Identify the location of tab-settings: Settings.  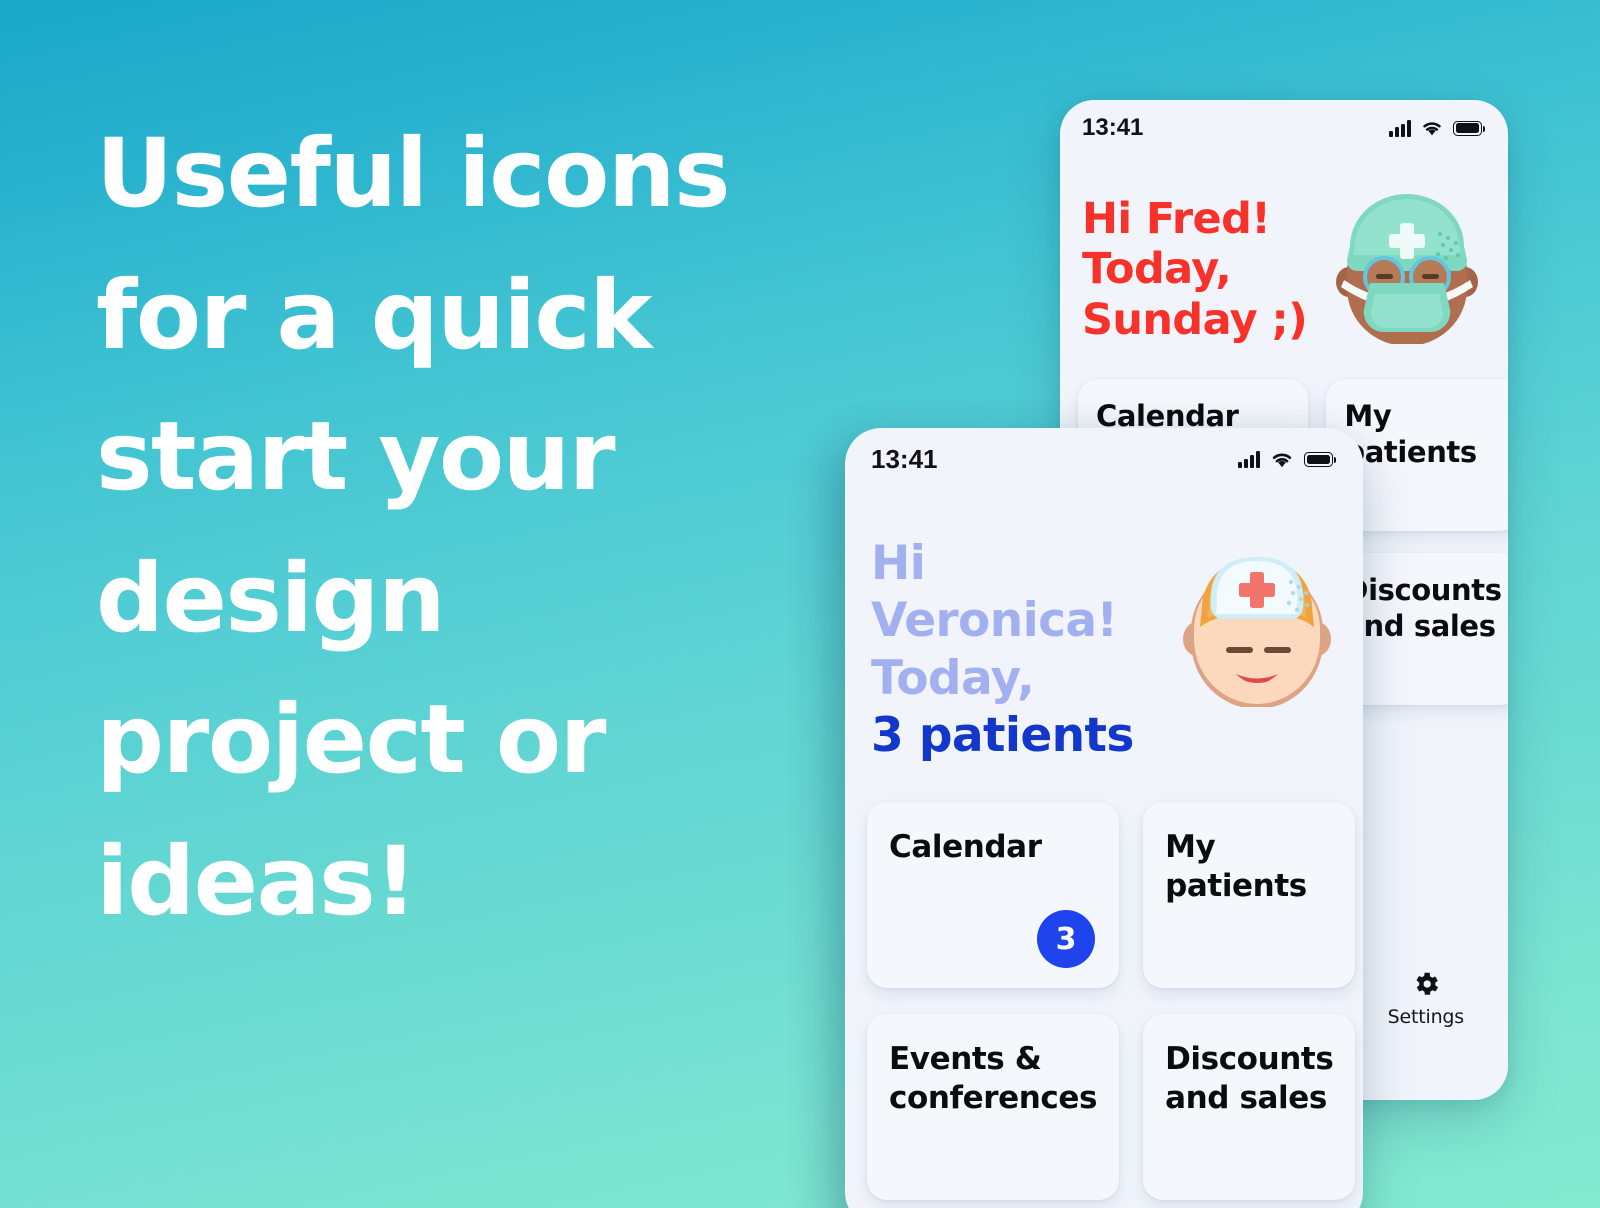
(1426, 998).